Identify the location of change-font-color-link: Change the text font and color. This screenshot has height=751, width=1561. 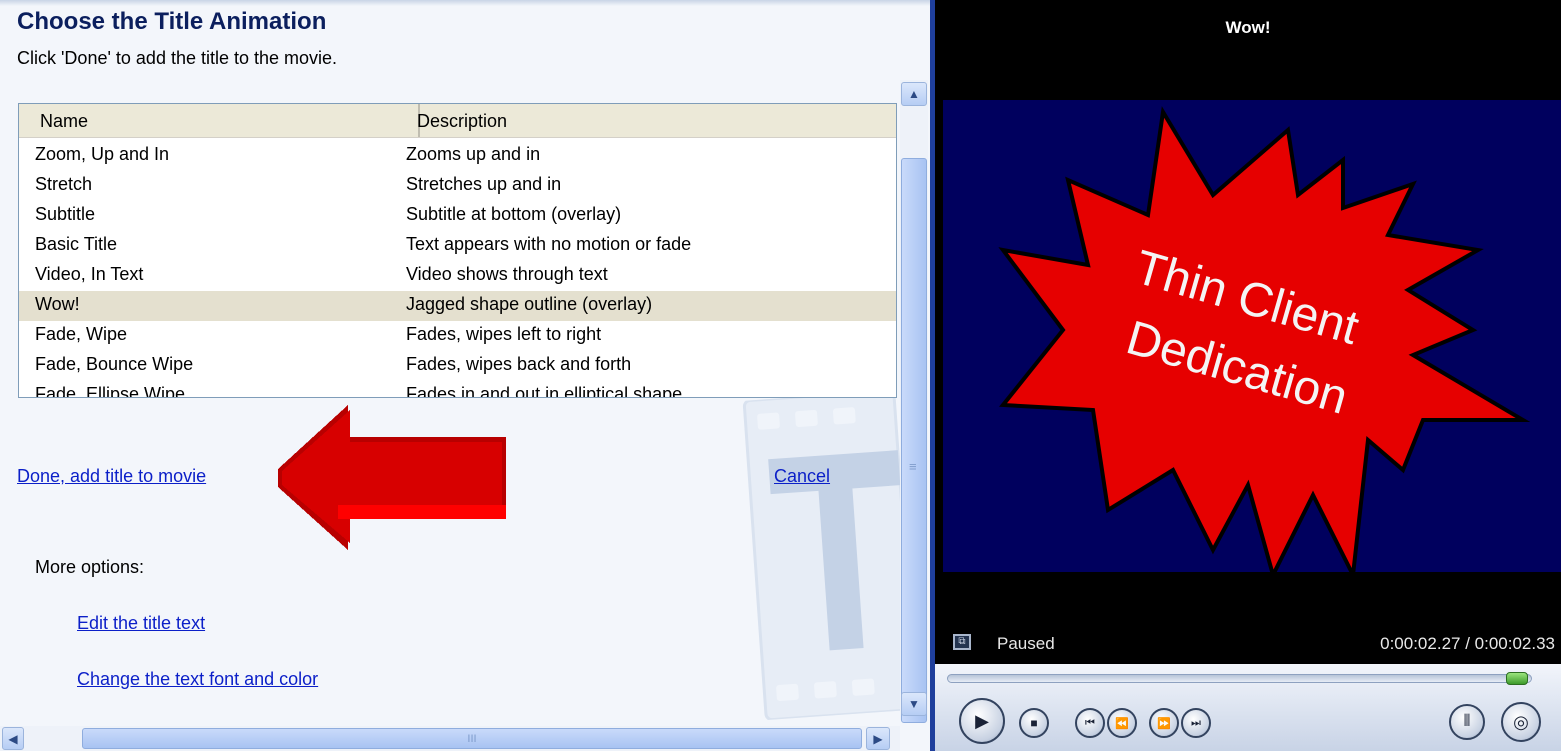
(197, 679).